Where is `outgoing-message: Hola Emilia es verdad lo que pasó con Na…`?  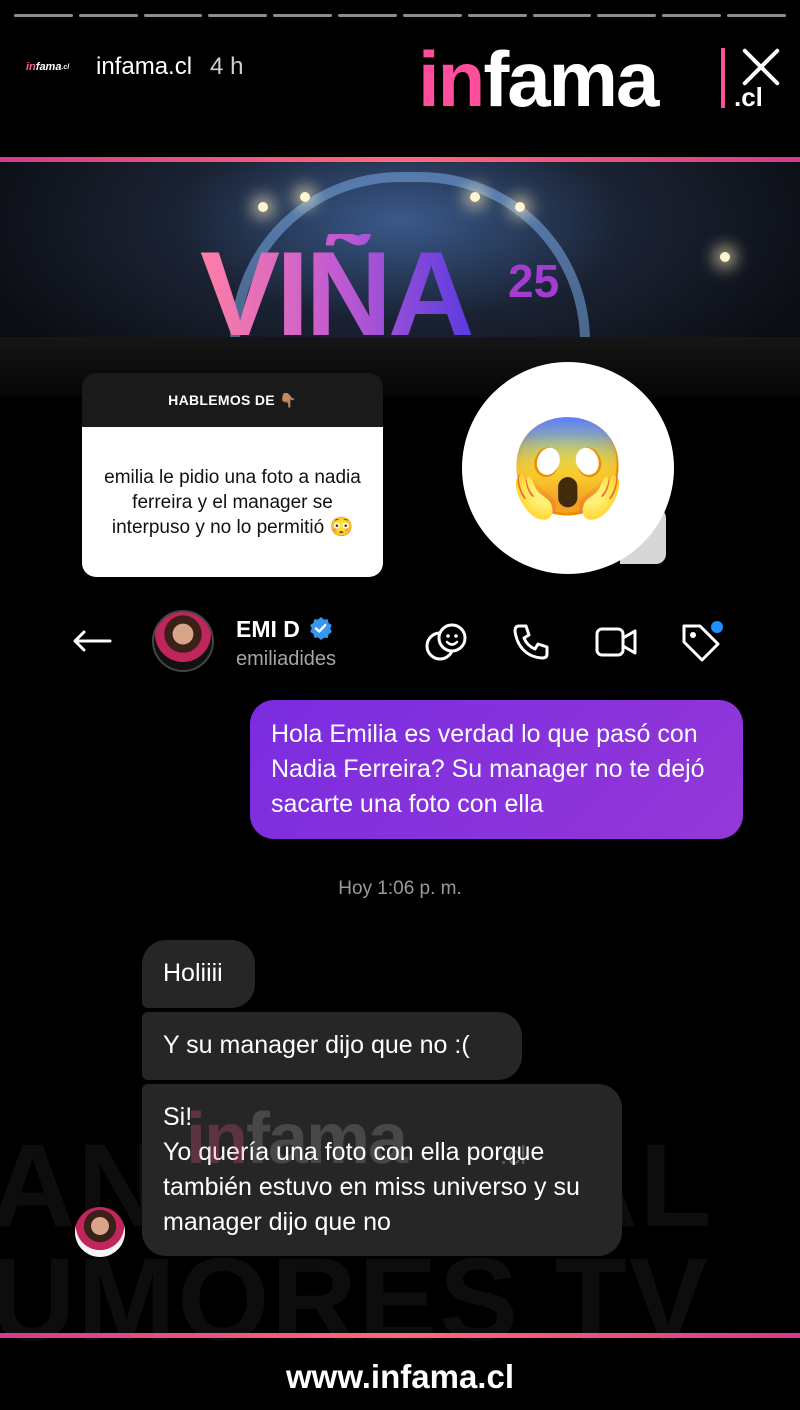
outgoing-message: Hola Emilia es verdad lo que pasó con Na… is located at coordinates (496, 769).